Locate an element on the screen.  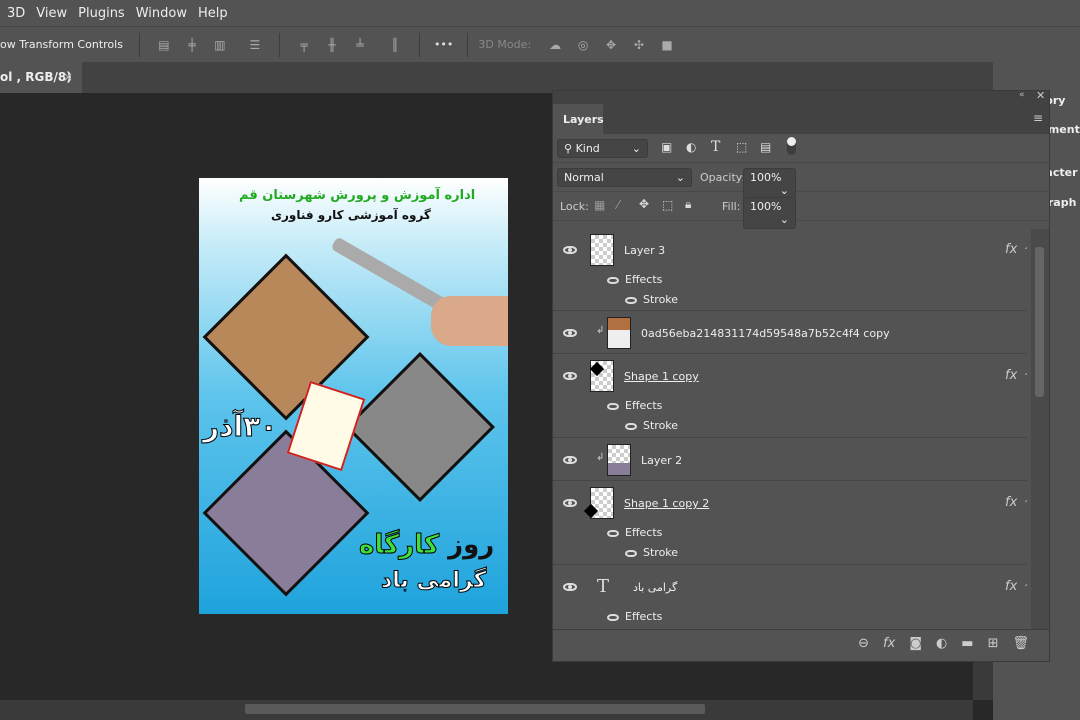
horizontal-scrollbar is located at coordinates (486, 710).